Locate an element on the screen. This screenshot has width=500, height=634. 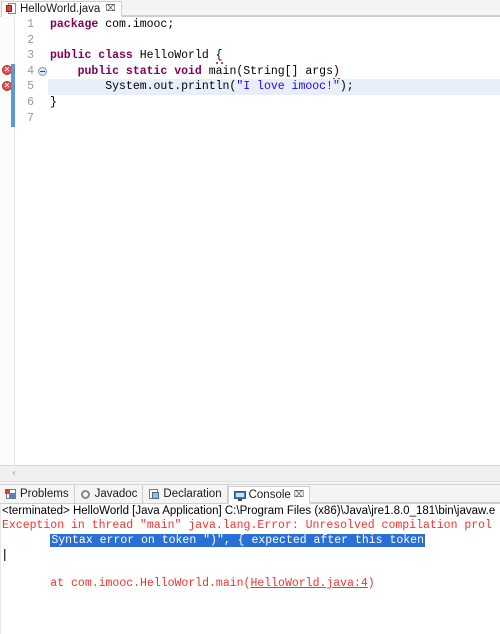
console-left-border is located at coordinates (0, 569).